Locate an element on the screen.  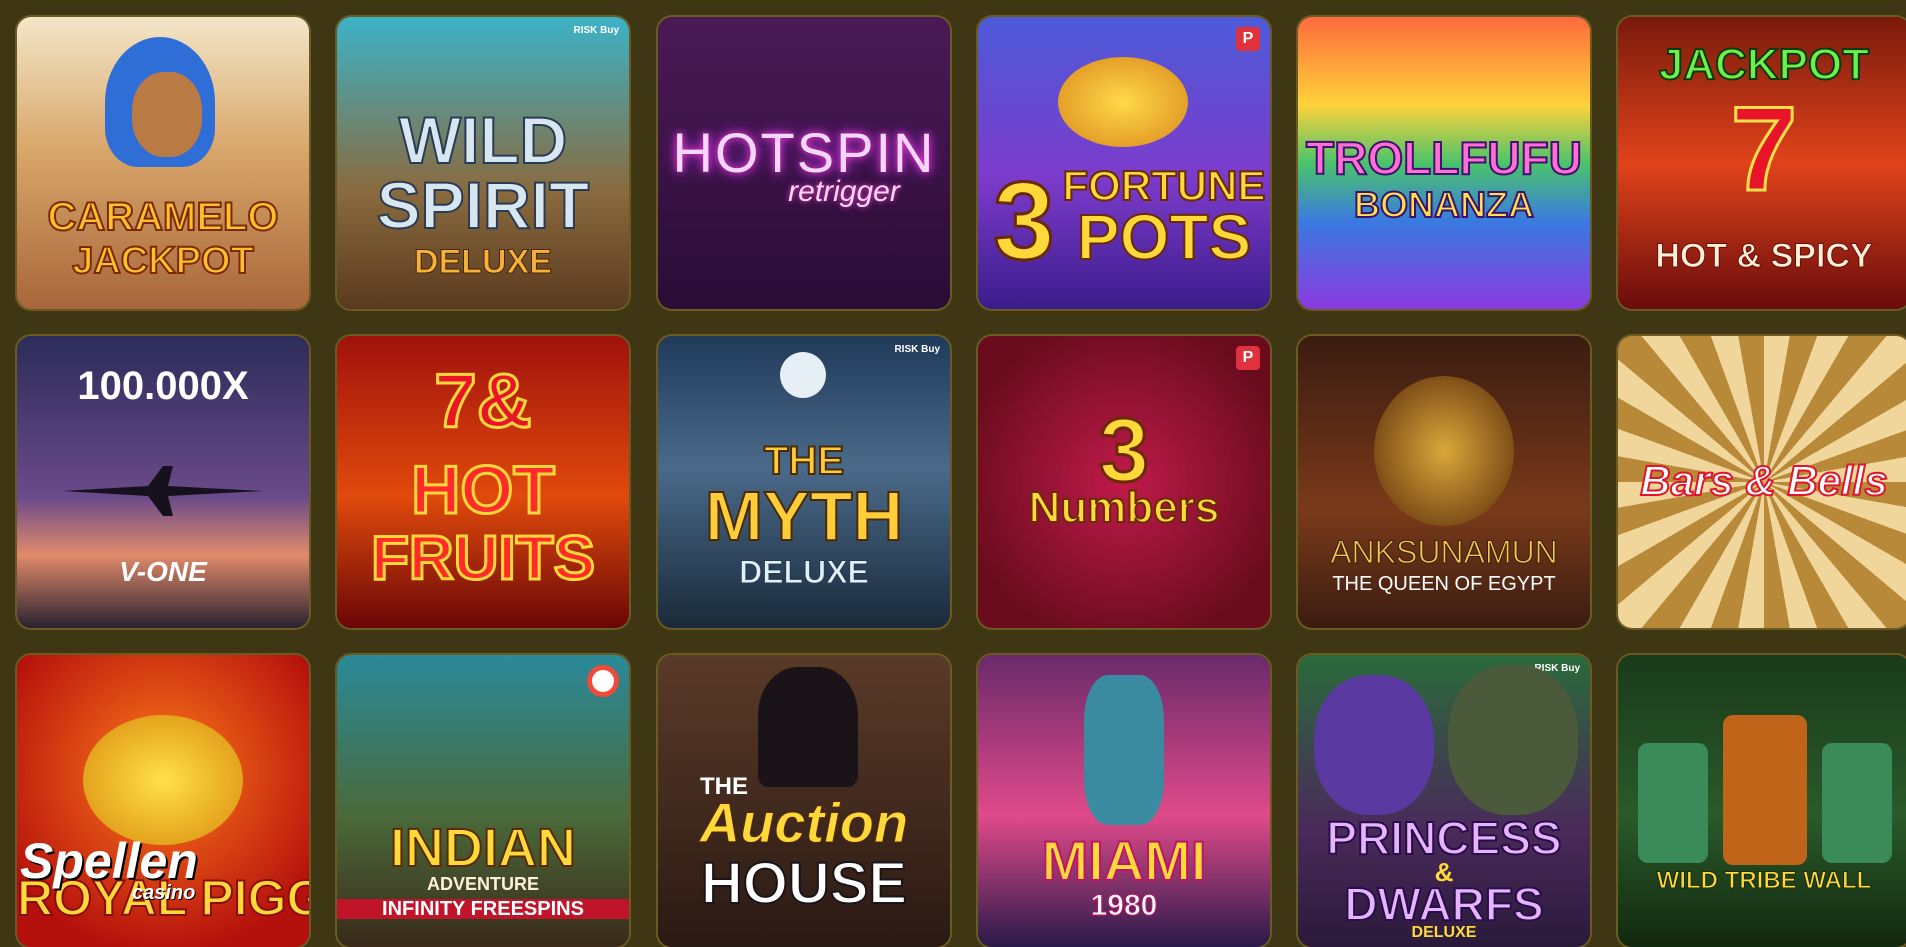
game-tile-the-myth-deluxe: RISK Buy THE MYTH DELUXE is located at coordinates (804, 482).